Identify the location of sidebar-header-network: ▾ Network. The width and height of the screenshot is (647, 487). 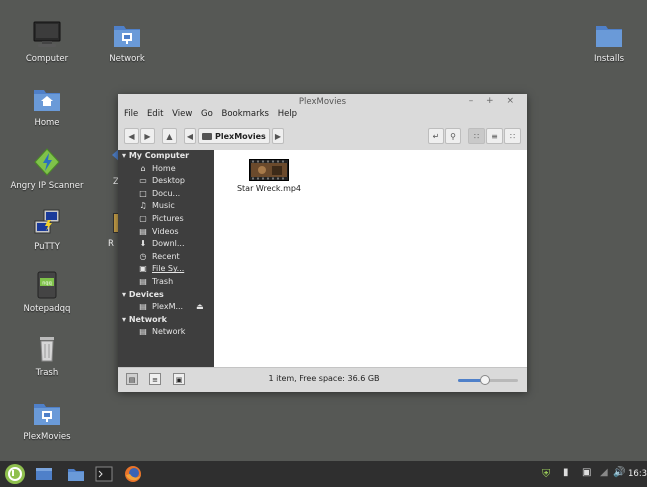
(166, 320).